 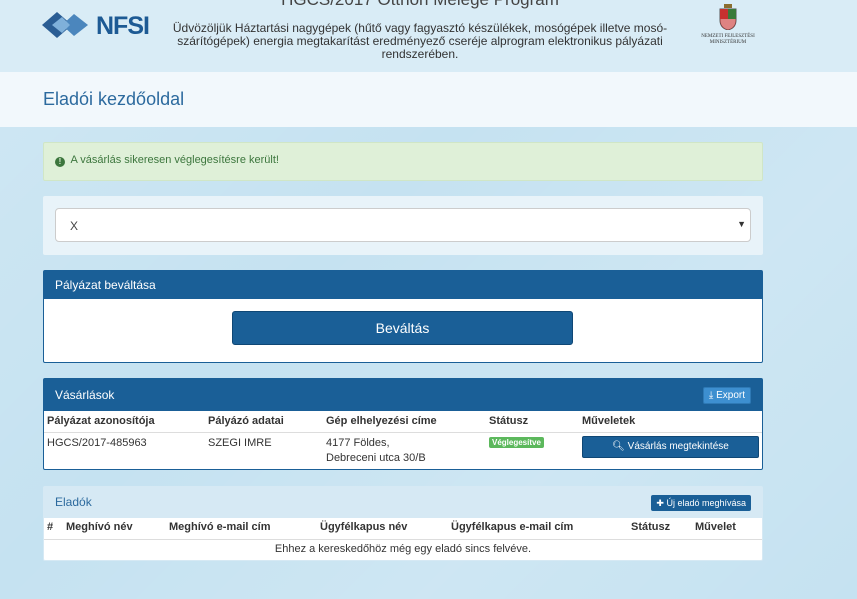 I want to click on redeem-panel-title: Pályázat beváltása, so click(x=403, y=285).